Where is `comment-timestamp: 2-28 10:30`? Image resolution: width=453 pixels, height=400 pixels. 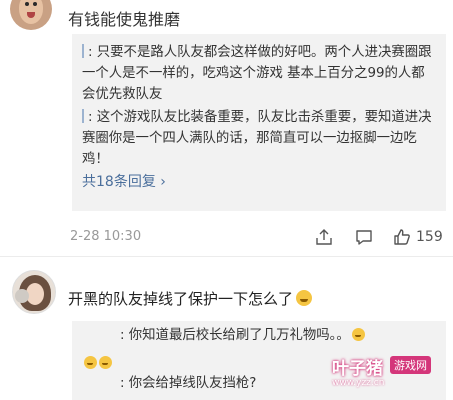
comment-timestamp: 2-28 10:30 is located at coordinates (106, 236).